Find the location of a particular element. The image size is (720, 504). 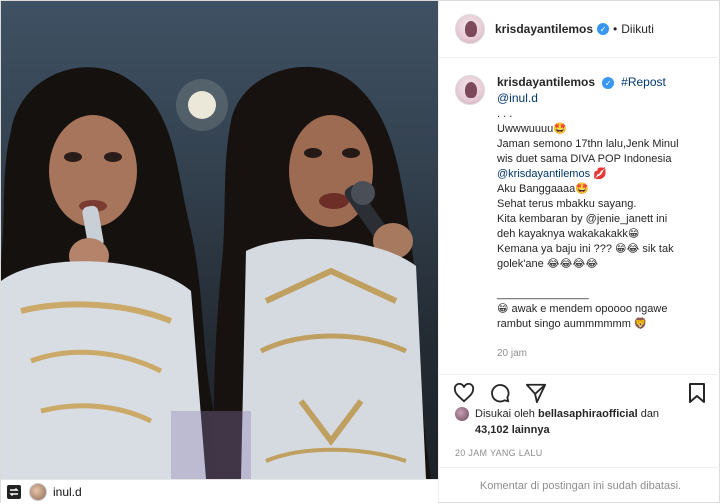

caption-line: Jaman semono 17thn lalu,Jenk Minul is located at coordinates (588, 144).